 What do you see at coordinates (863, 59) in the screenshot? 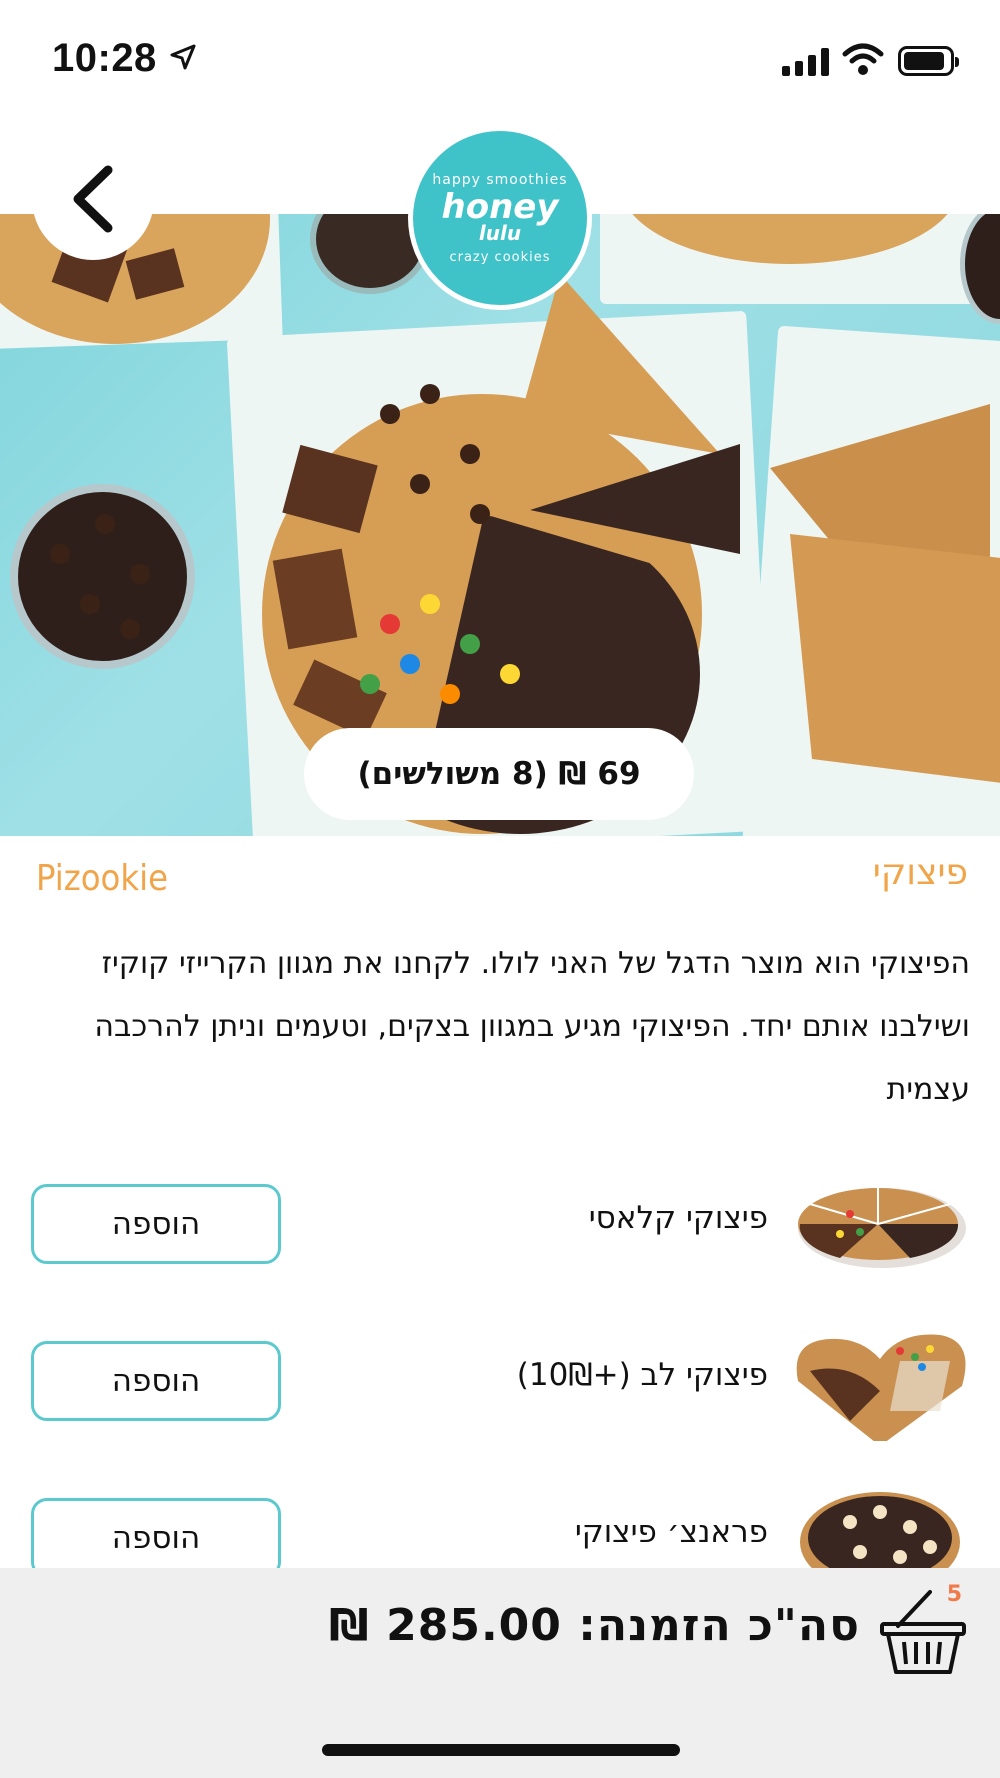
I see `wifi-icon` at bounding box center [863, 59].